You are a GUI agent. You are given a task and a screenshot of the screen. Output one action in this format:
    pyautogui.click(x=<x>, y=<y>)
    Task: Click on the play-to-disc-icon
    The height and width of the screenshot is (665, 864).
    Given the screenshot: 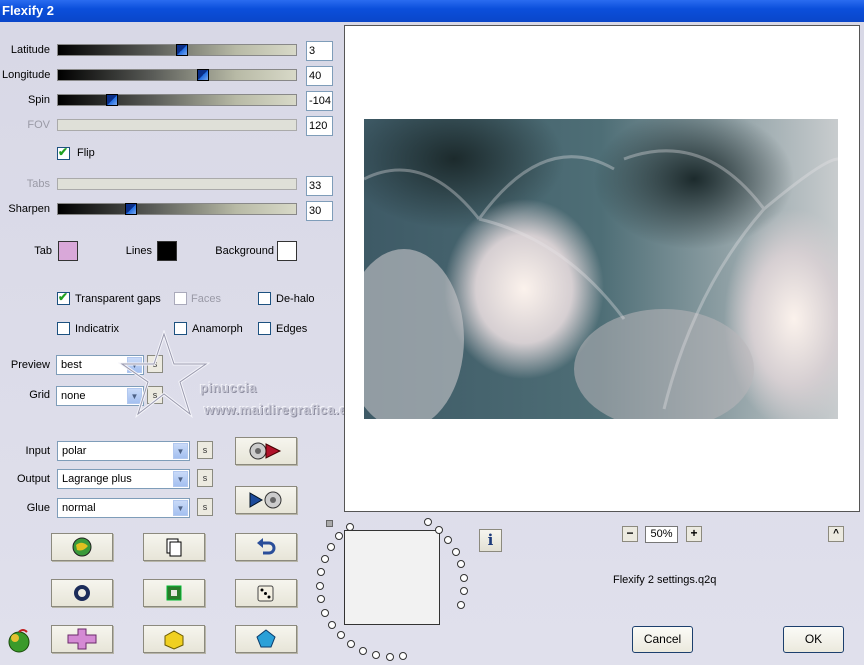 What is the action you would take?
    pyautogui.click(x=265, y=500)
    